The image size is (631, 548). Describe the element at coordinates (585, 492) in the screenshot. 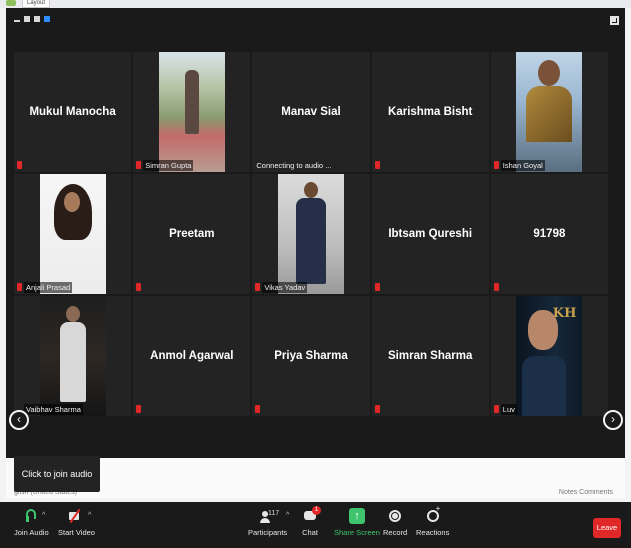

I see `notes-comments-status: Notes Comments` at that location.